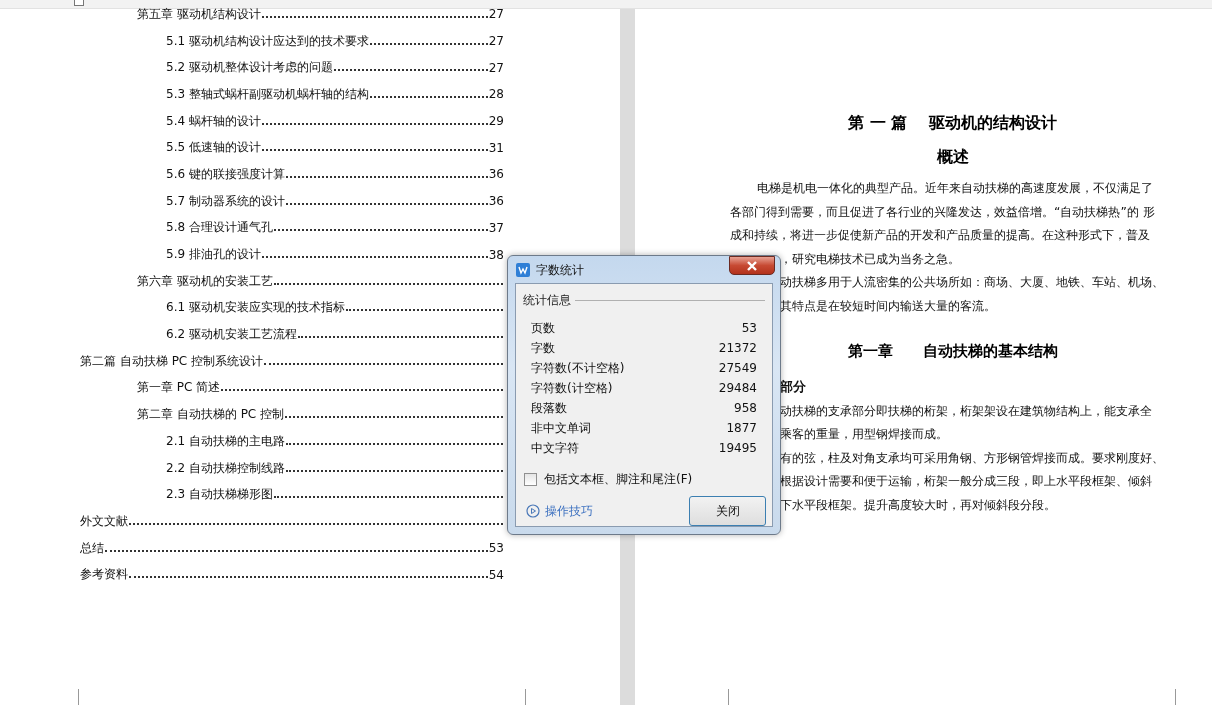 The image size is (1212, 705). I want to click on stat-value: 27549, so click(737, 368).